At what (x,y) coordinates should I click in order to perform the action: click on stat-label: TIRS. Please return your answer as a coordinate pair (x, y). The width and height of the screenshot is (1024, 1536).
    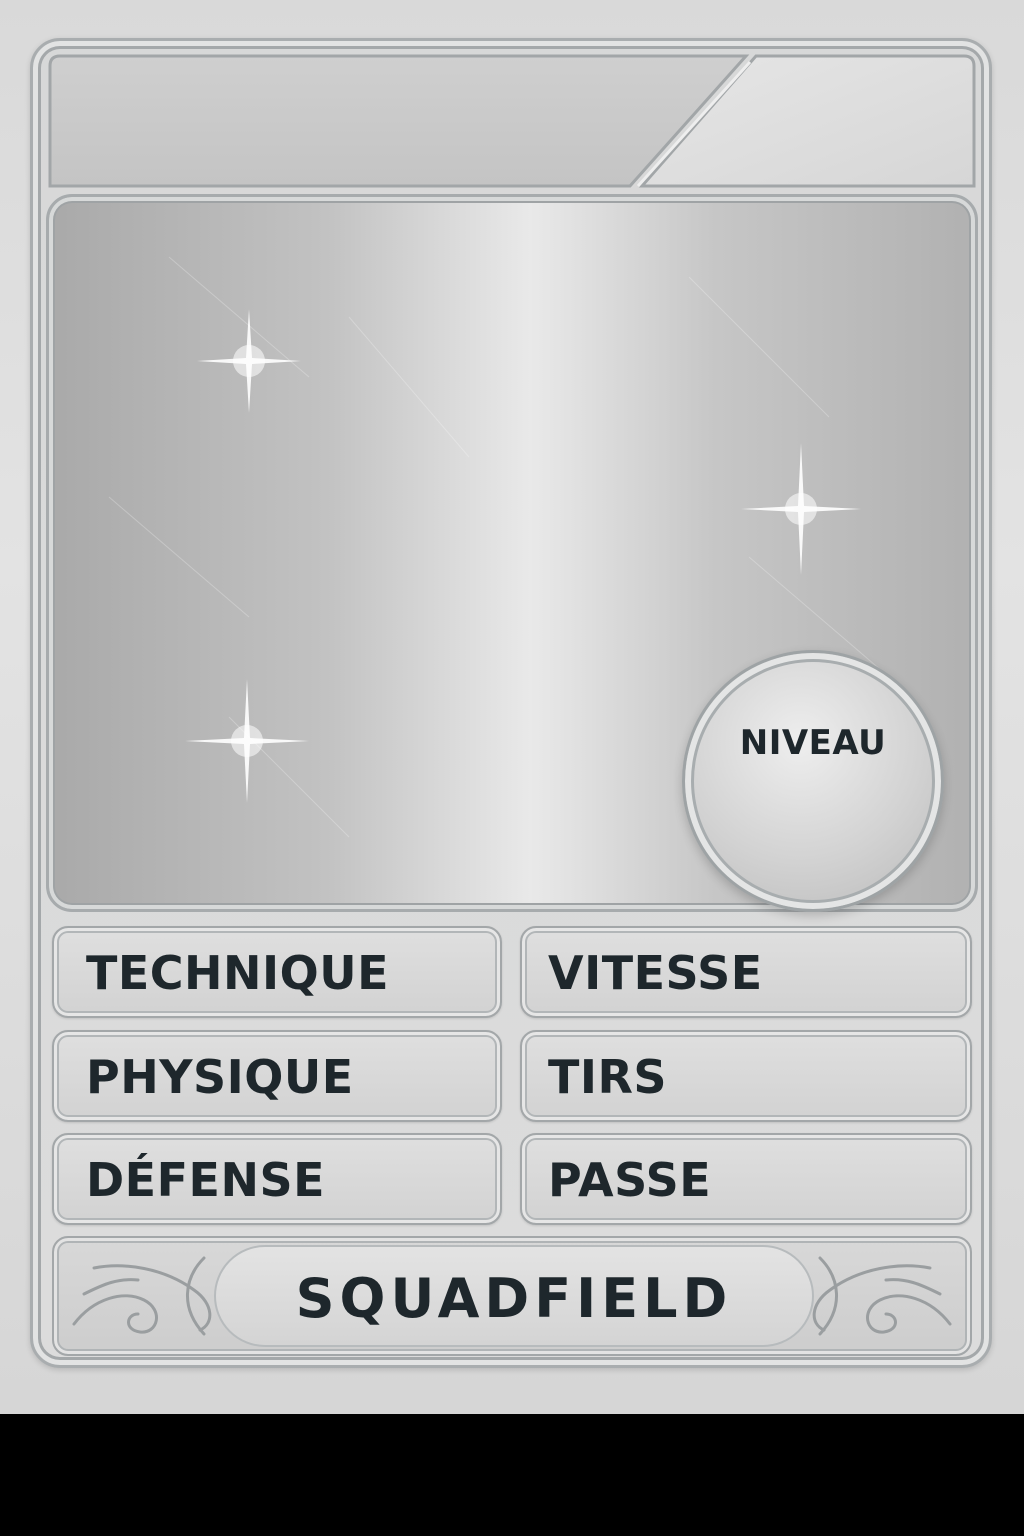
    Looking at the image, I should click on (608, 1077).